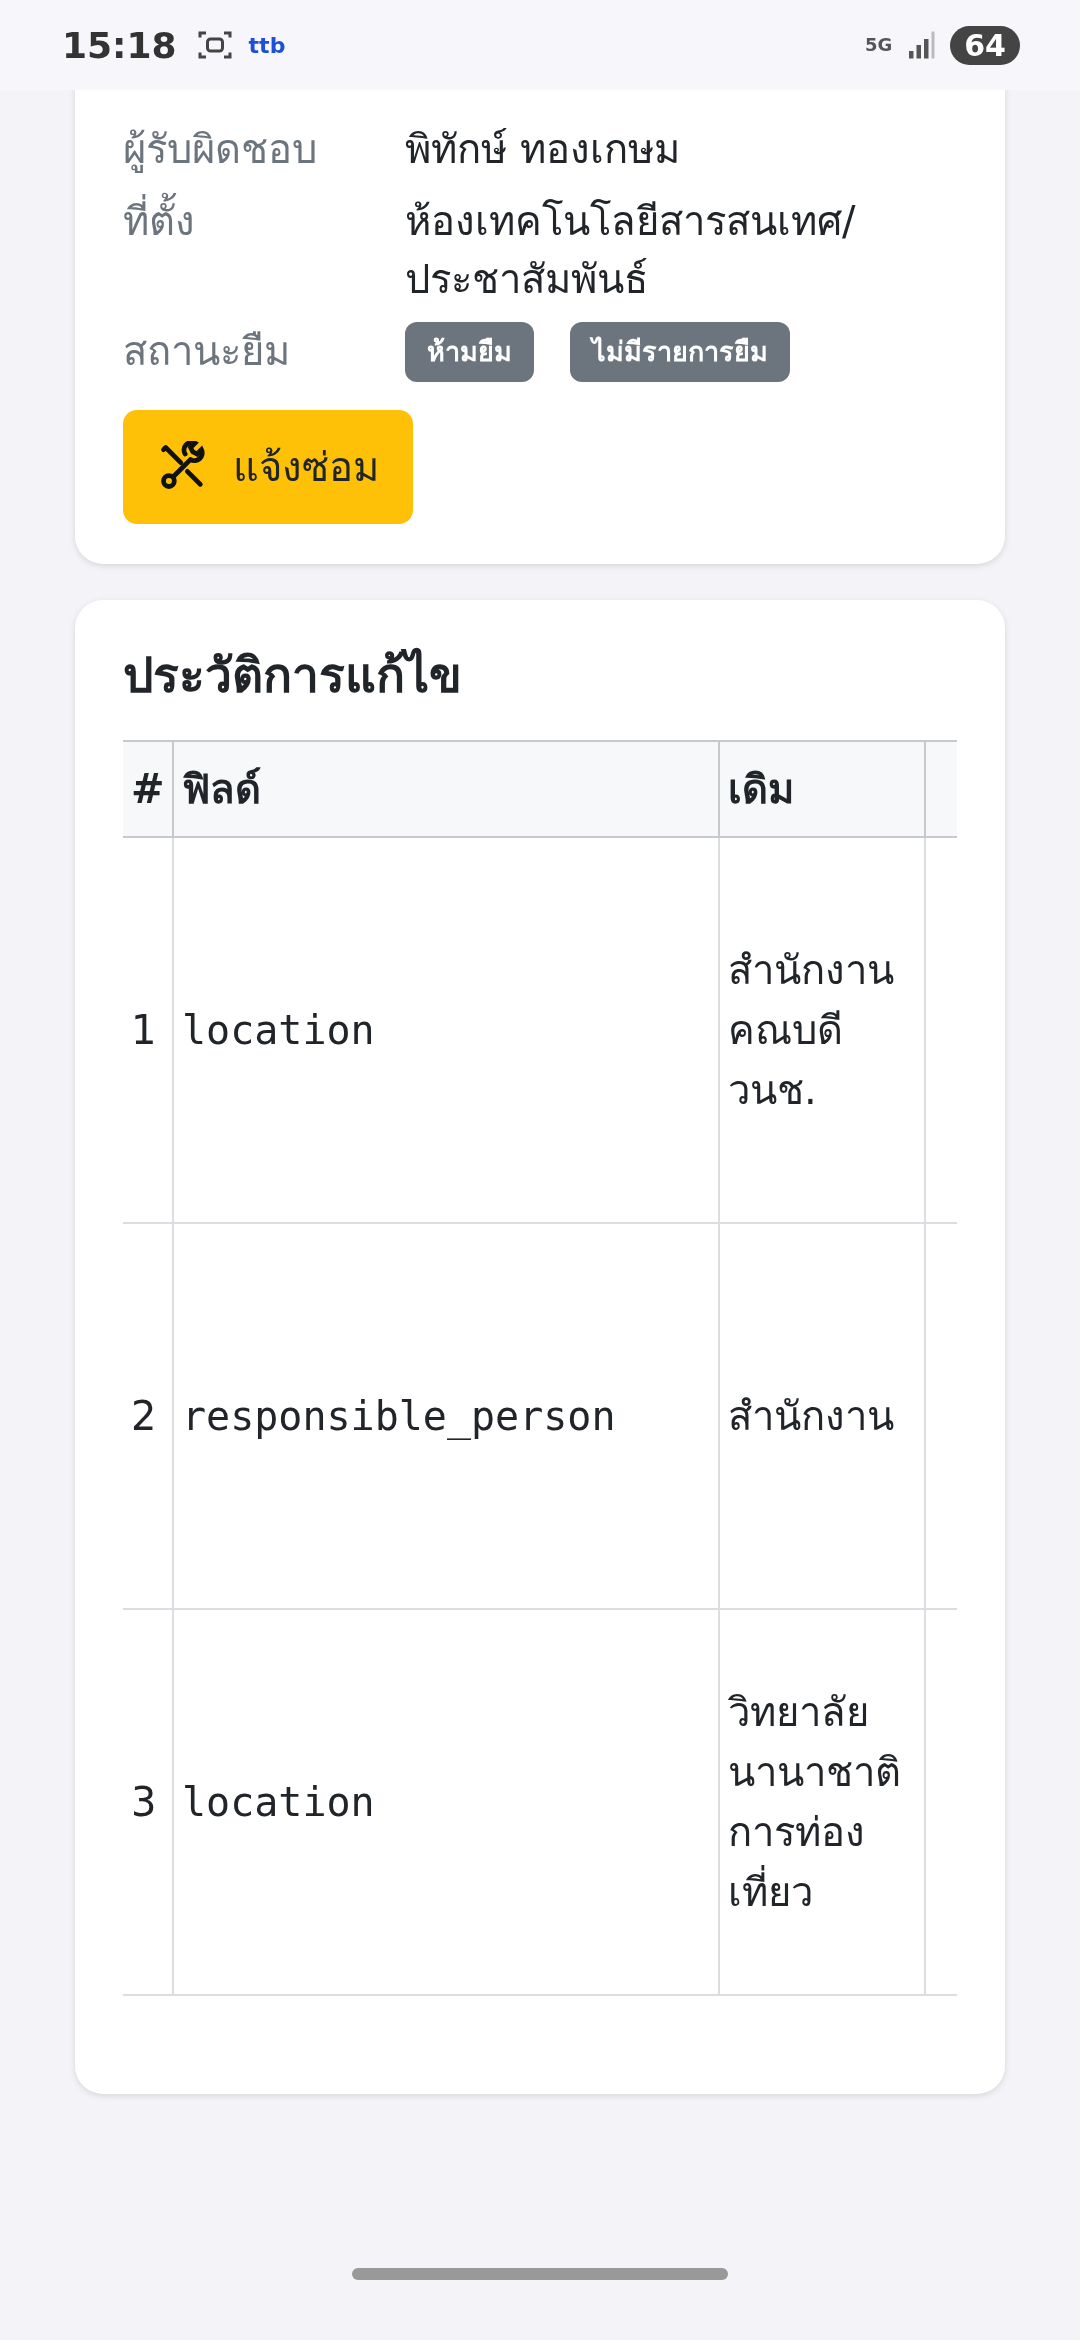 The image size is (1080, 2340). Describe the element at coordinates (119, 45) in the screenshot. I see `clock: 15:18` at that location.